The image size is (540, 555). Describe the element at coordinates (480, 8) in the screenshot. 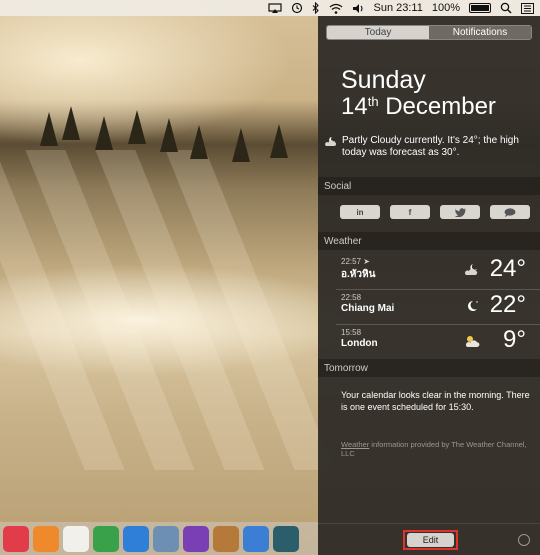

I see `battery-icon` at that location.